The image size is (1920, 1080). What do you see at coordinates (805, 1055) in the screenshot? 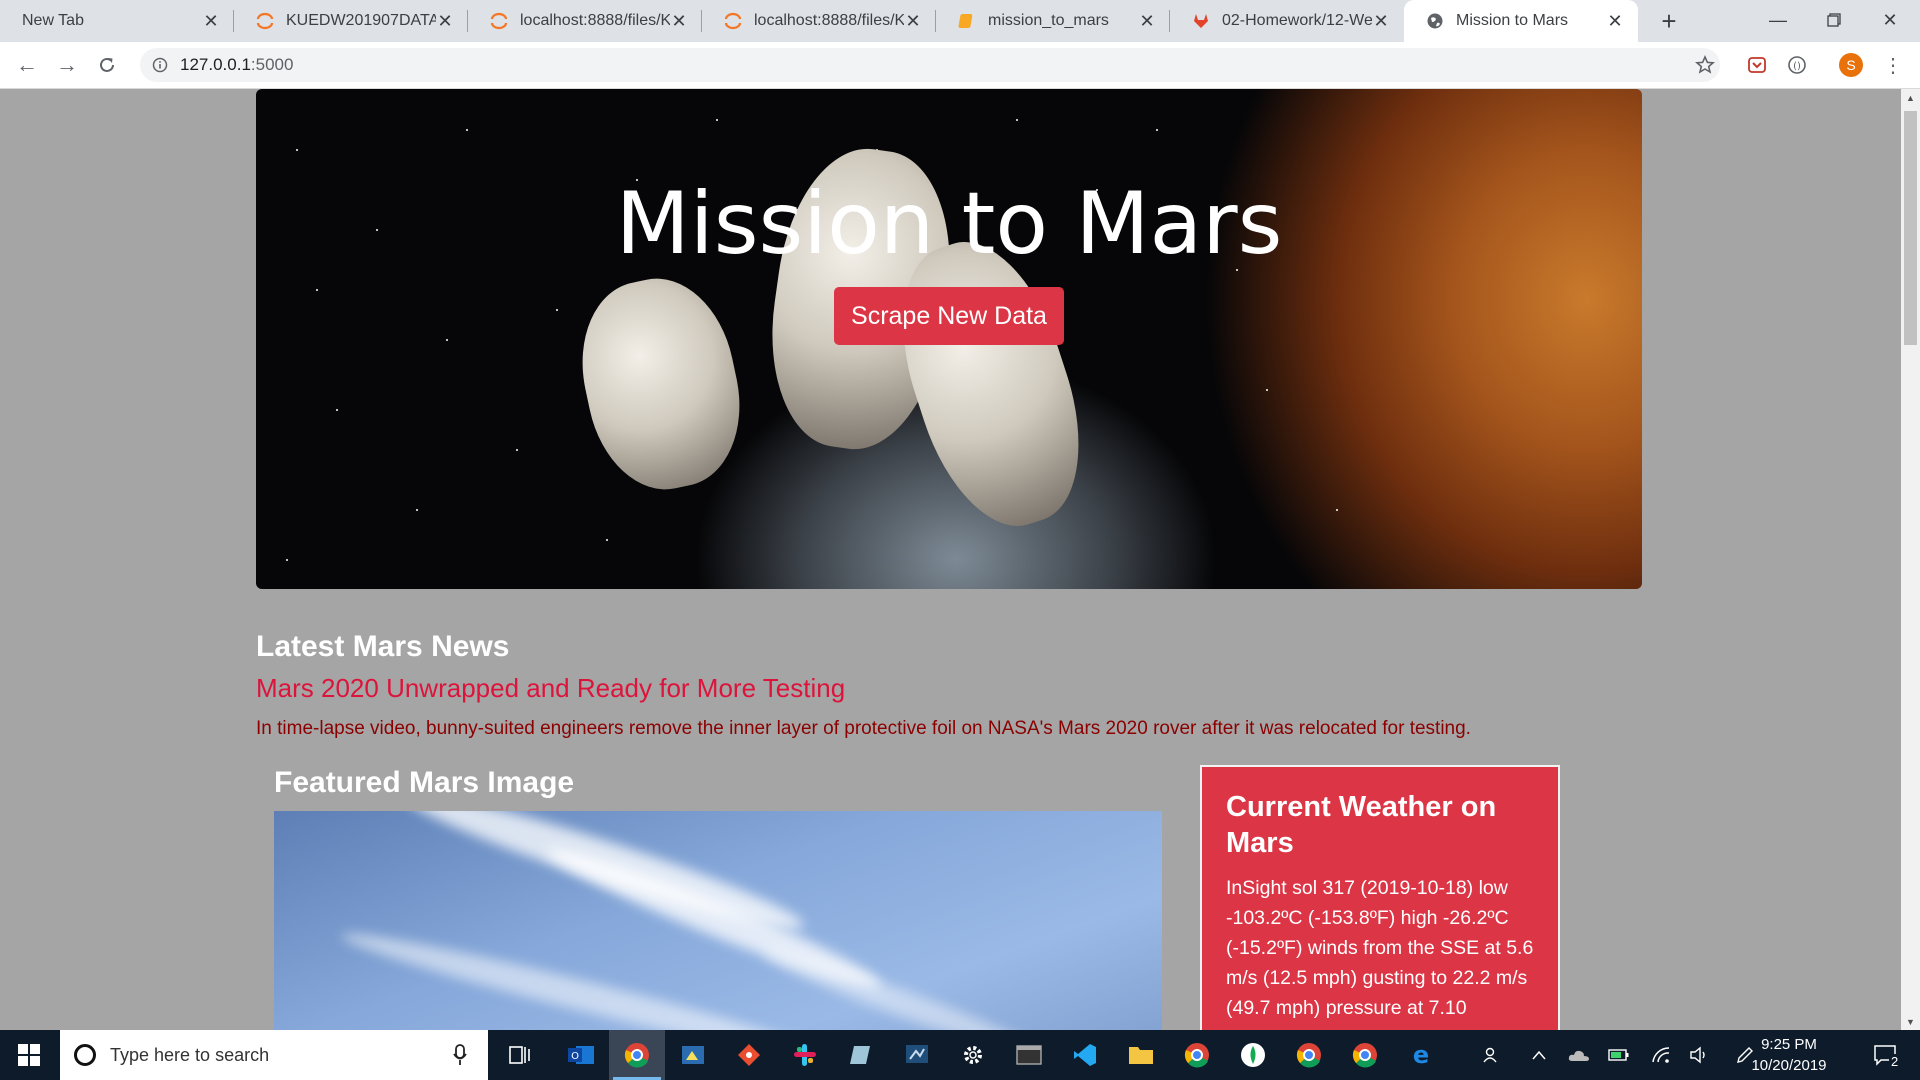
I see `slack-icon` at bounding box center [805, 1055].